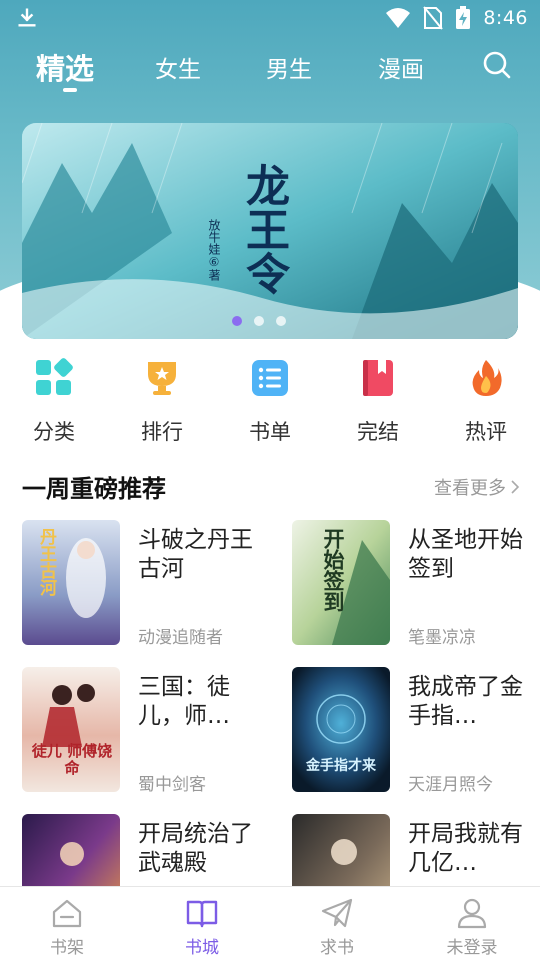 The height and width of the screenshot is (960, 540). What do you see at coordinates (263, 229) in the screenshot?
I see `banner-title-art: 龙王令` at bounding box center [263, 229].